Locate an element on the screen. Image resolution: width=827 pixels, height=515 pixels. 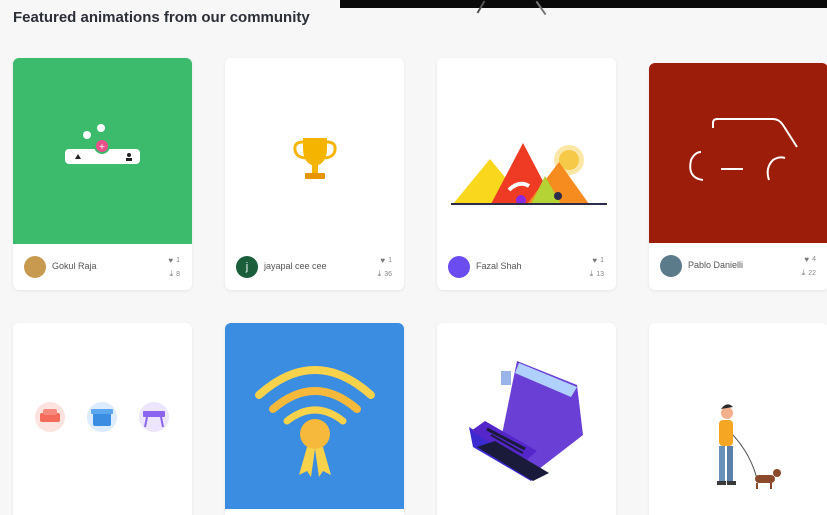
car-line-animation-illustration is located at coordinates (743, 149).